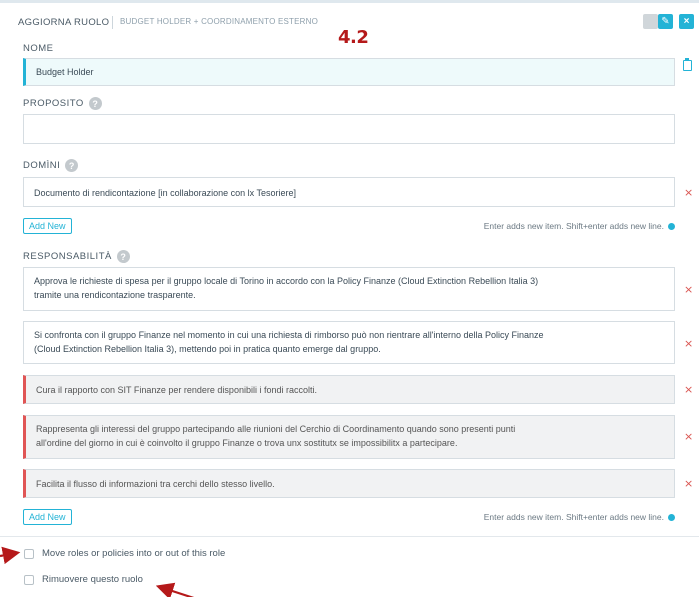 The width and height of the screenshot is (699, 597). I want to click on pencil-icon: ✎, so click(665, 21).